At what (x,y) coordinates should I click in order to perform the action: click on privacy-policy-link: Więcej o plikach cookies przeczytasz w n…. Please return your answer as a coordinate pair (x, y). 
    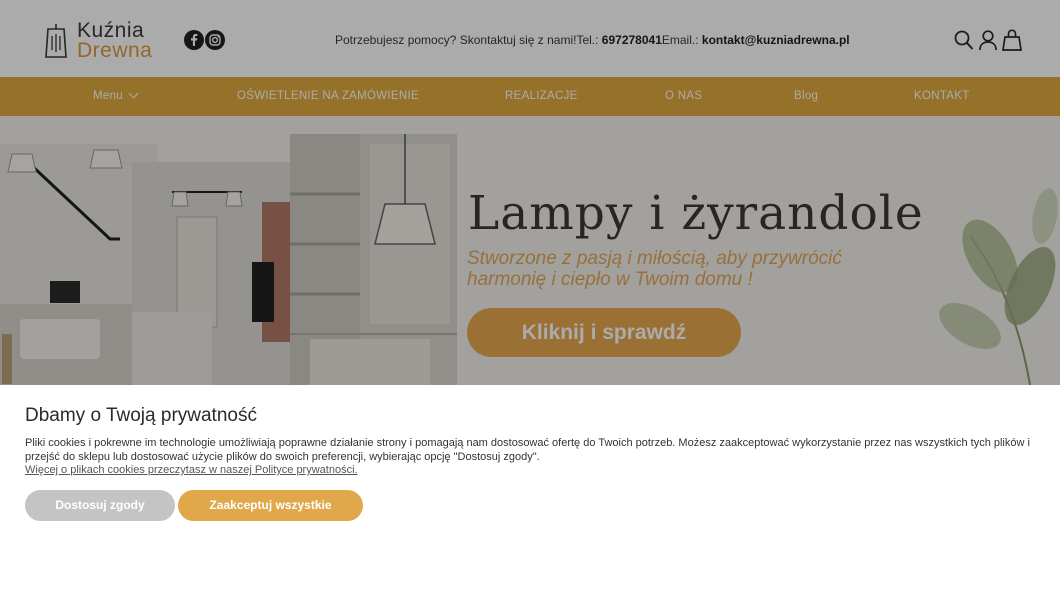
    Looking at the image, I should click on (191, 470).